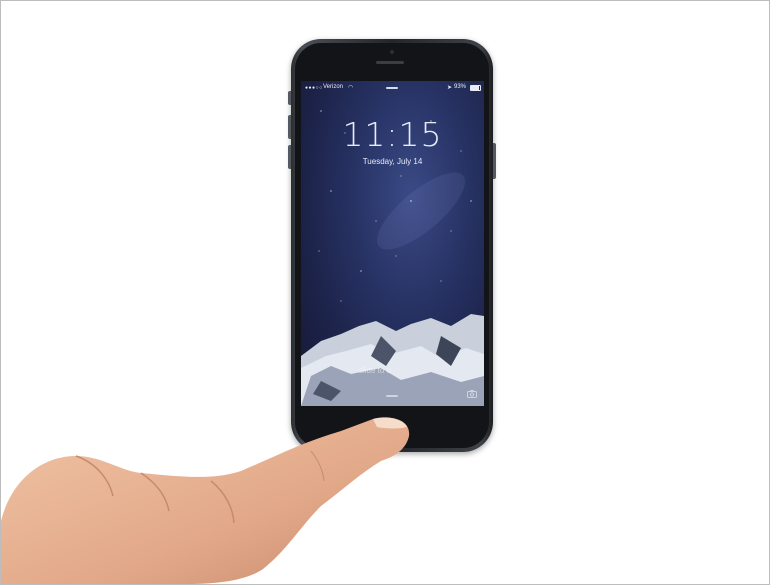 The height and width of the screenshot is (585, 770). What do you see at coordinates (289, 157) in the screenshot?
I see `volume-down-button` at bounding box center [289, 157].